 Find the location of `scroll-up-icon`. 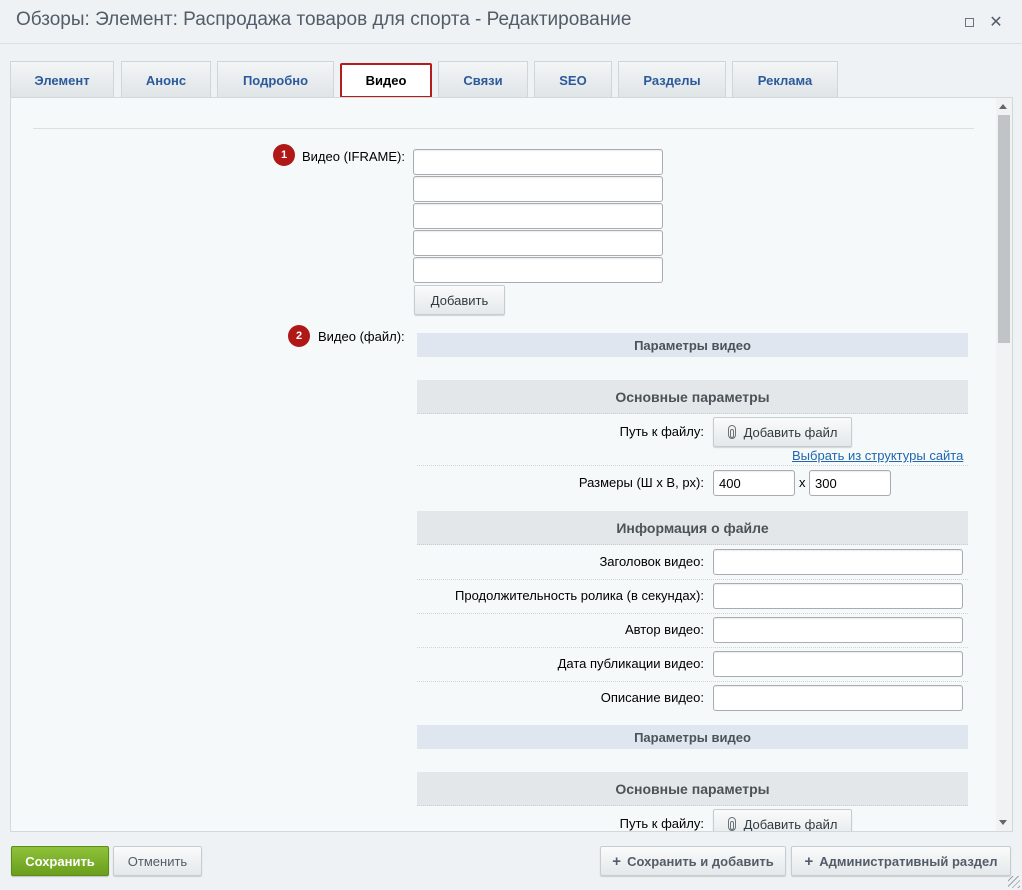

scroll-up-icon is located at coordinates (1003, 106).